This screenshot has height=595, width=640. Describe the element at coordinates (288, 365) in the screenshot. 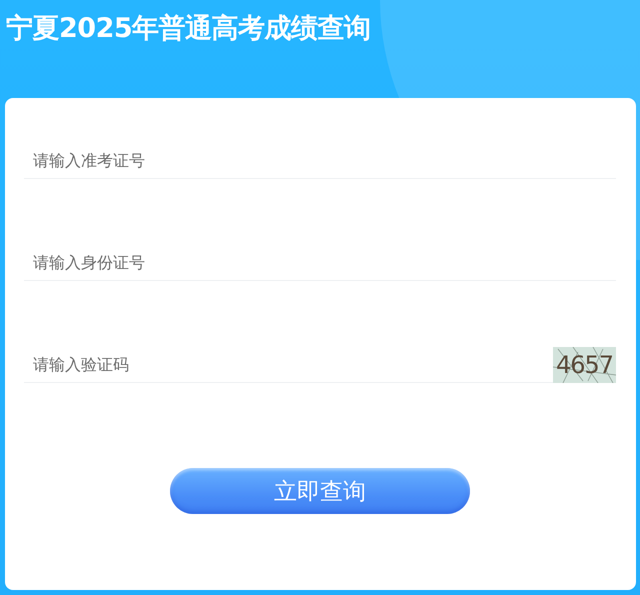

I see `input-field: 请输入验证码` at that location.